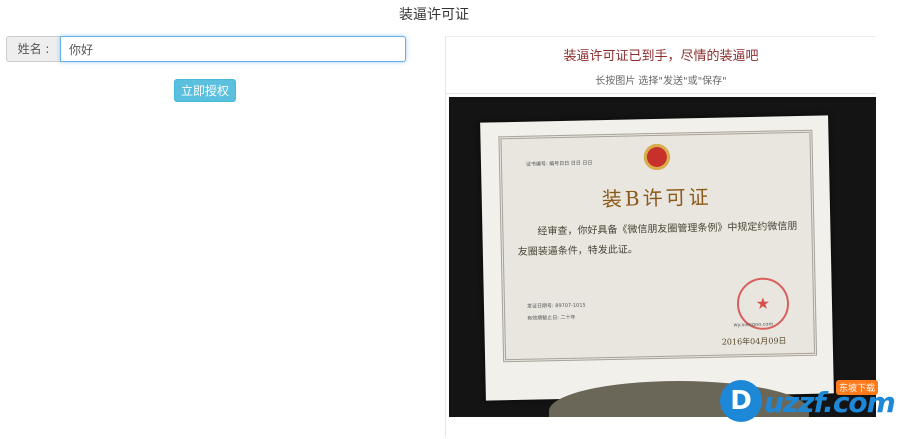  Describe the element at coordinates (754, 341) in the screenshot. I see `certificate-date: 2016年04月09日` at that location.